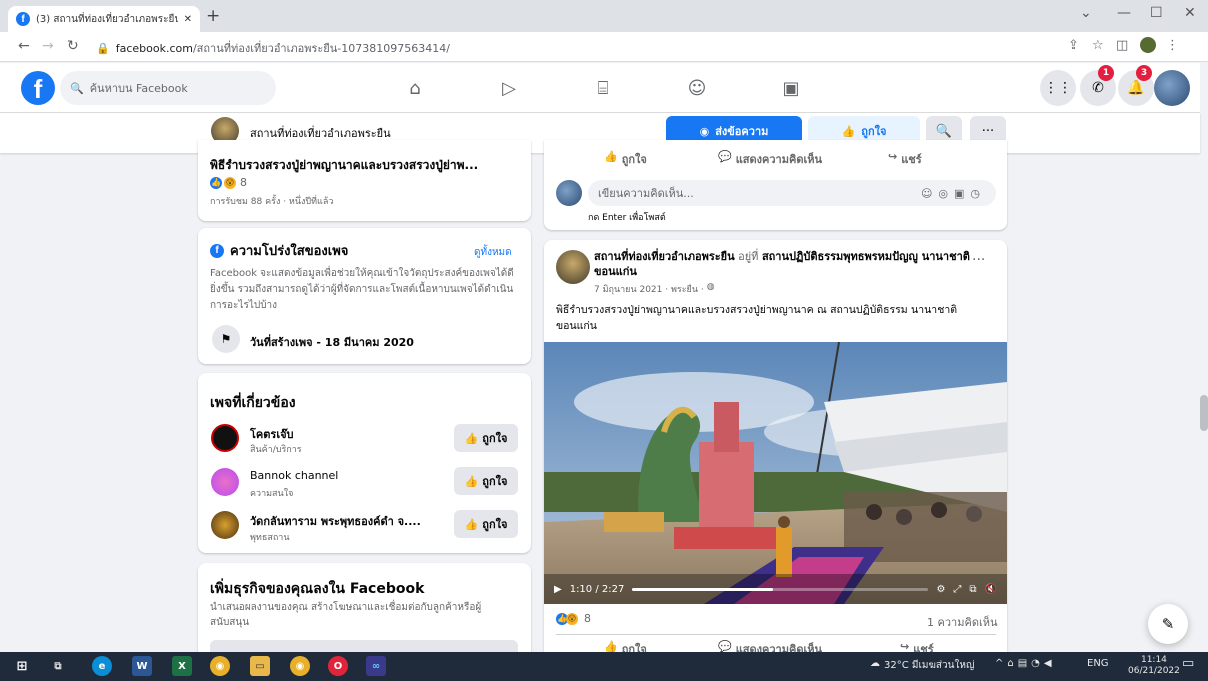 This screenshot has width=1208, height=681. Describe the element at coordinates (216, 182) in the screenshot. I see `like-reaction-icon: 👍` at that location.